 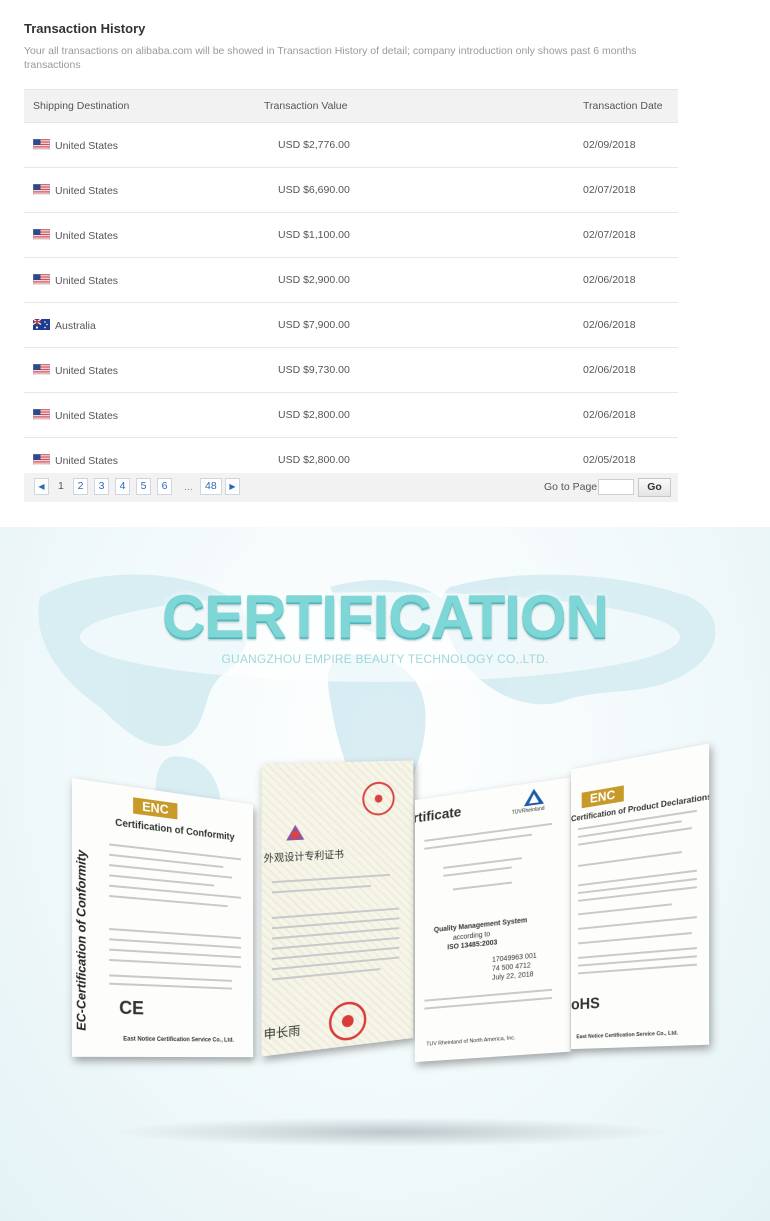 I want to click on certificate-heading: Certification of Conformity, so click(x=175, y=830).